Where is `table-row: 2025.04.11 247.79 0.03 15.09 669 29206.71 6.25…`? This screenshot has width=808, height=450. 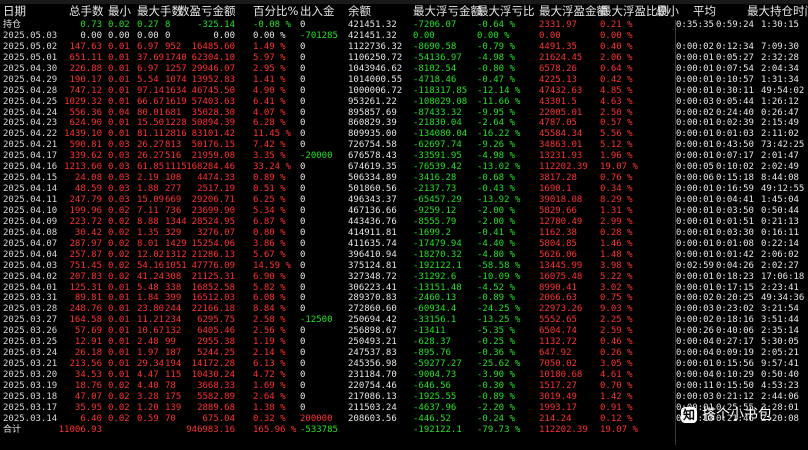 table-row: 2025.04.11 247.79 0.03 15.09 669 29206.71 6.25… is located at coordinates (404, 200).